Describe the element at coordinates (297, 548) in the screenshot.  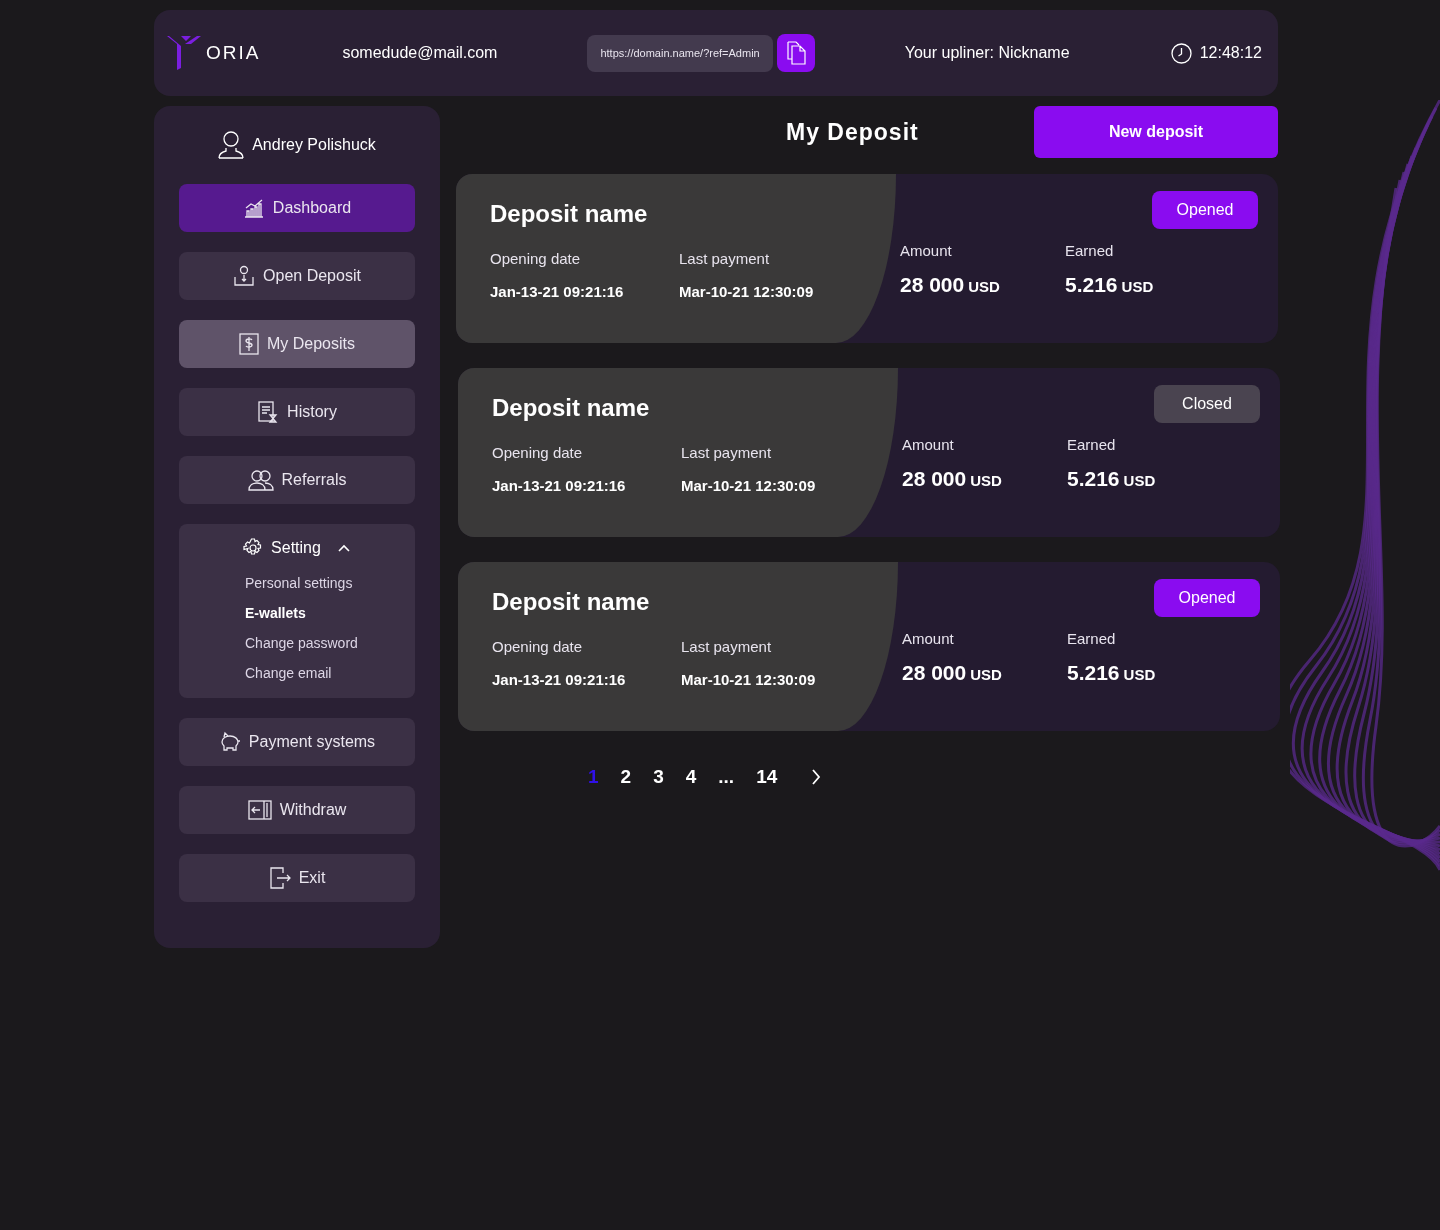
I see `settings-toggle: Setting` at that location.